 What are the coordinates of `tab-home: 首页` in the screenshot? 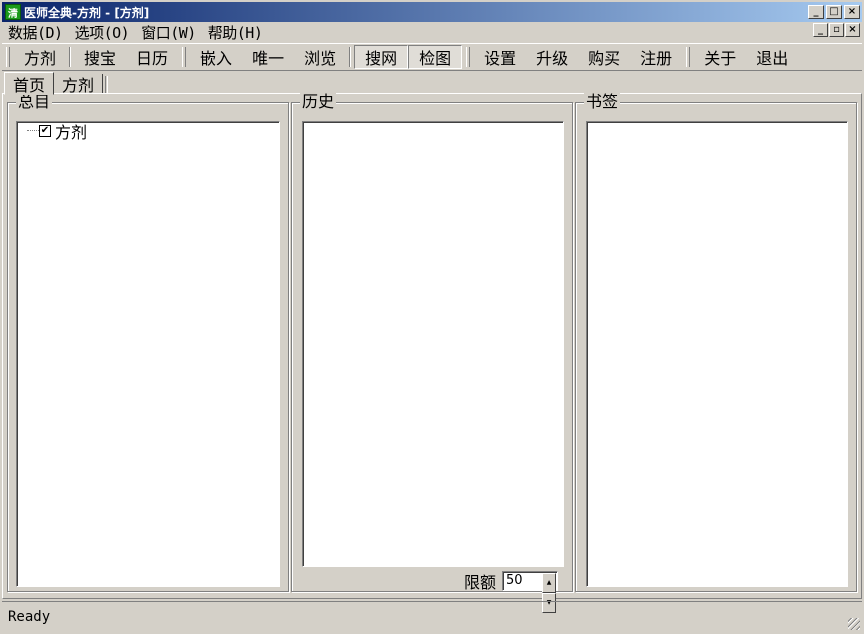 It's located at (29, 83).